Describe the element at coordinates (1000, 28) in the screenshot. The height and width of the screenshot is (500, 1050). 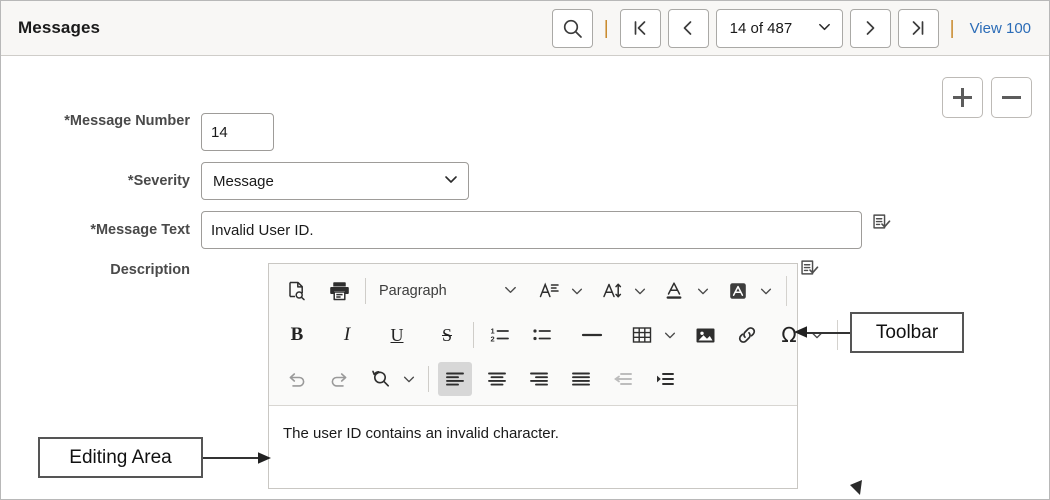
I see `view-100-link: View 100` at that location.